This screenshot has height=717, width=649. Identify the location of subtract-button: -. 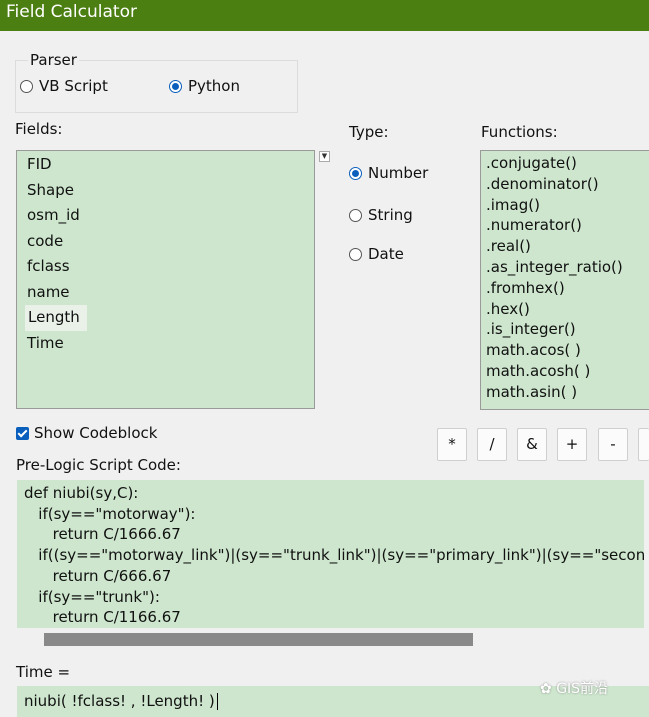
(613, 444).